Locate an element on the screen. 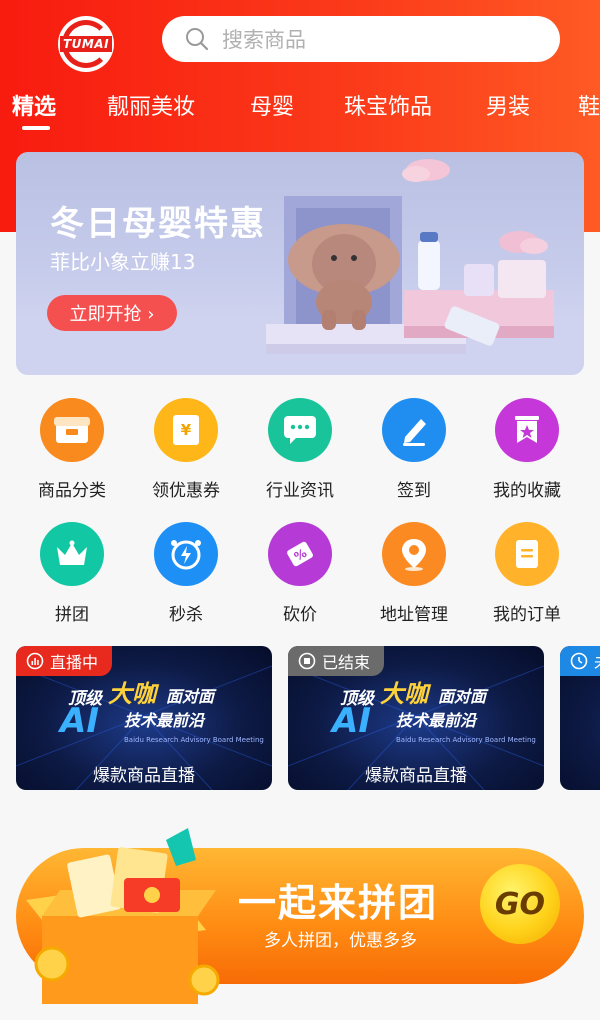 This screenshot has width=600, height=1020. grid-label: 行业资讯 is located at coordinates (300, 491).